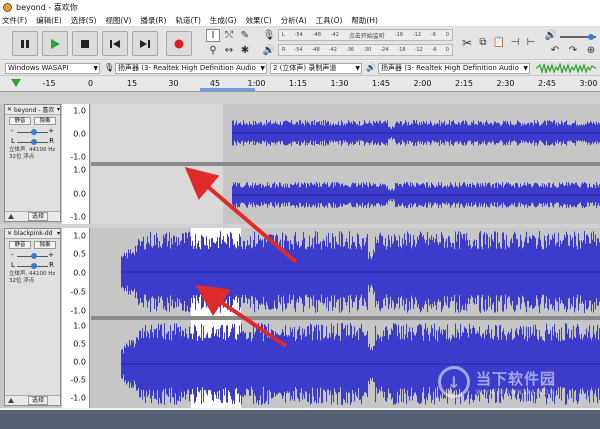  Describe the element at coordinates (454, 68) in the screenshot. I see `playback-device-select: 扬声器 (3- Realtek High Definition Audio ▼` at that location.